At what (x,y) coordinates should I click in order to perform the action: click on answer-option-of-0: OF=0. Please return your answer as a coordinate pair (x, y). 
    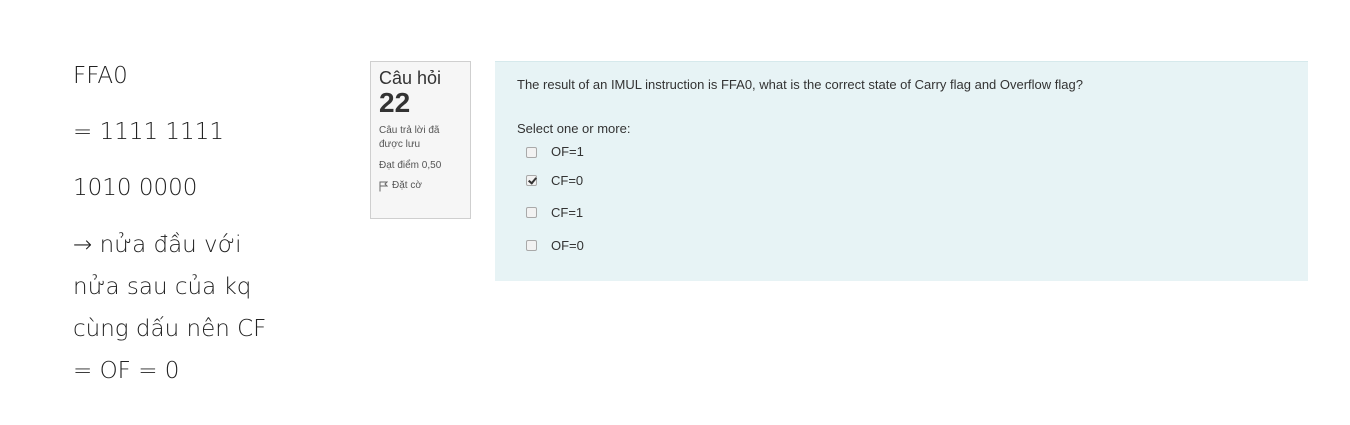
    Looking at the image, I should click on (917, 245).